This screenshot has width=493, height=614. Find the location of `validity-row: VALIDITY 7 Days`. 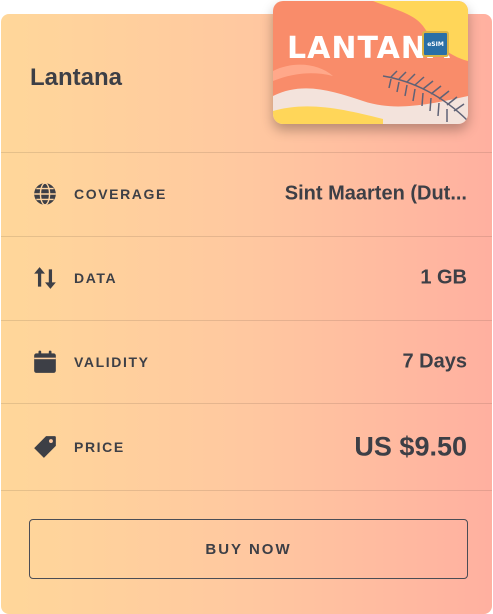

validity-row: VALIDITY 7 Days is located at coordinates (246, 362).